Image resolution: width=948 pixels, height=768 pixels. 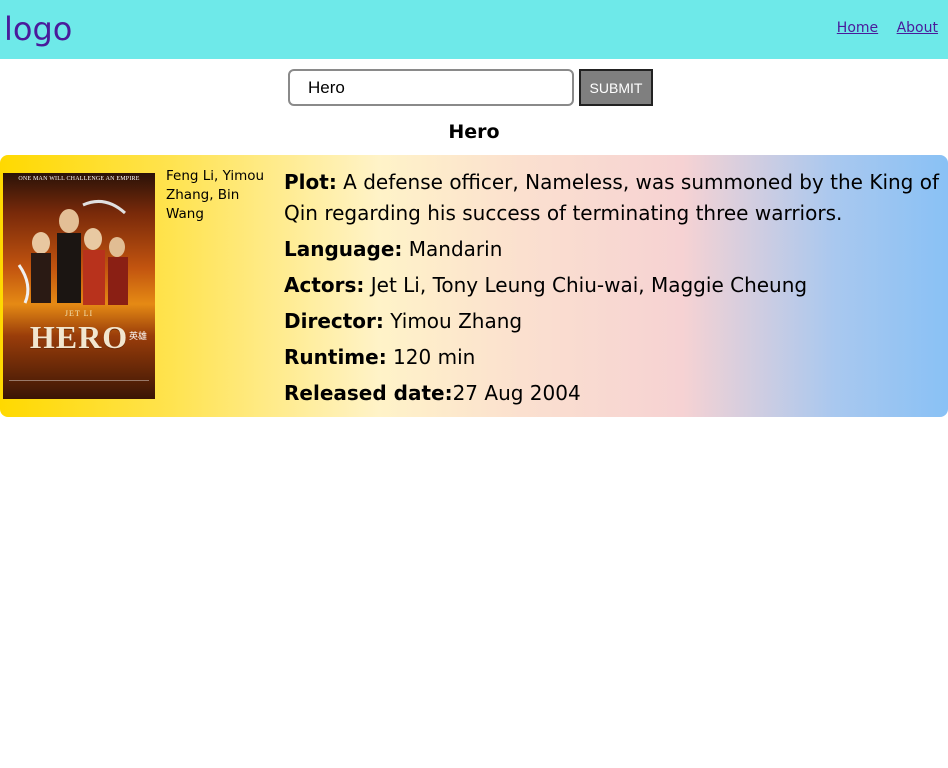 I want to click on poster-chinese-title: 英雄, so click(x=137, y=337).